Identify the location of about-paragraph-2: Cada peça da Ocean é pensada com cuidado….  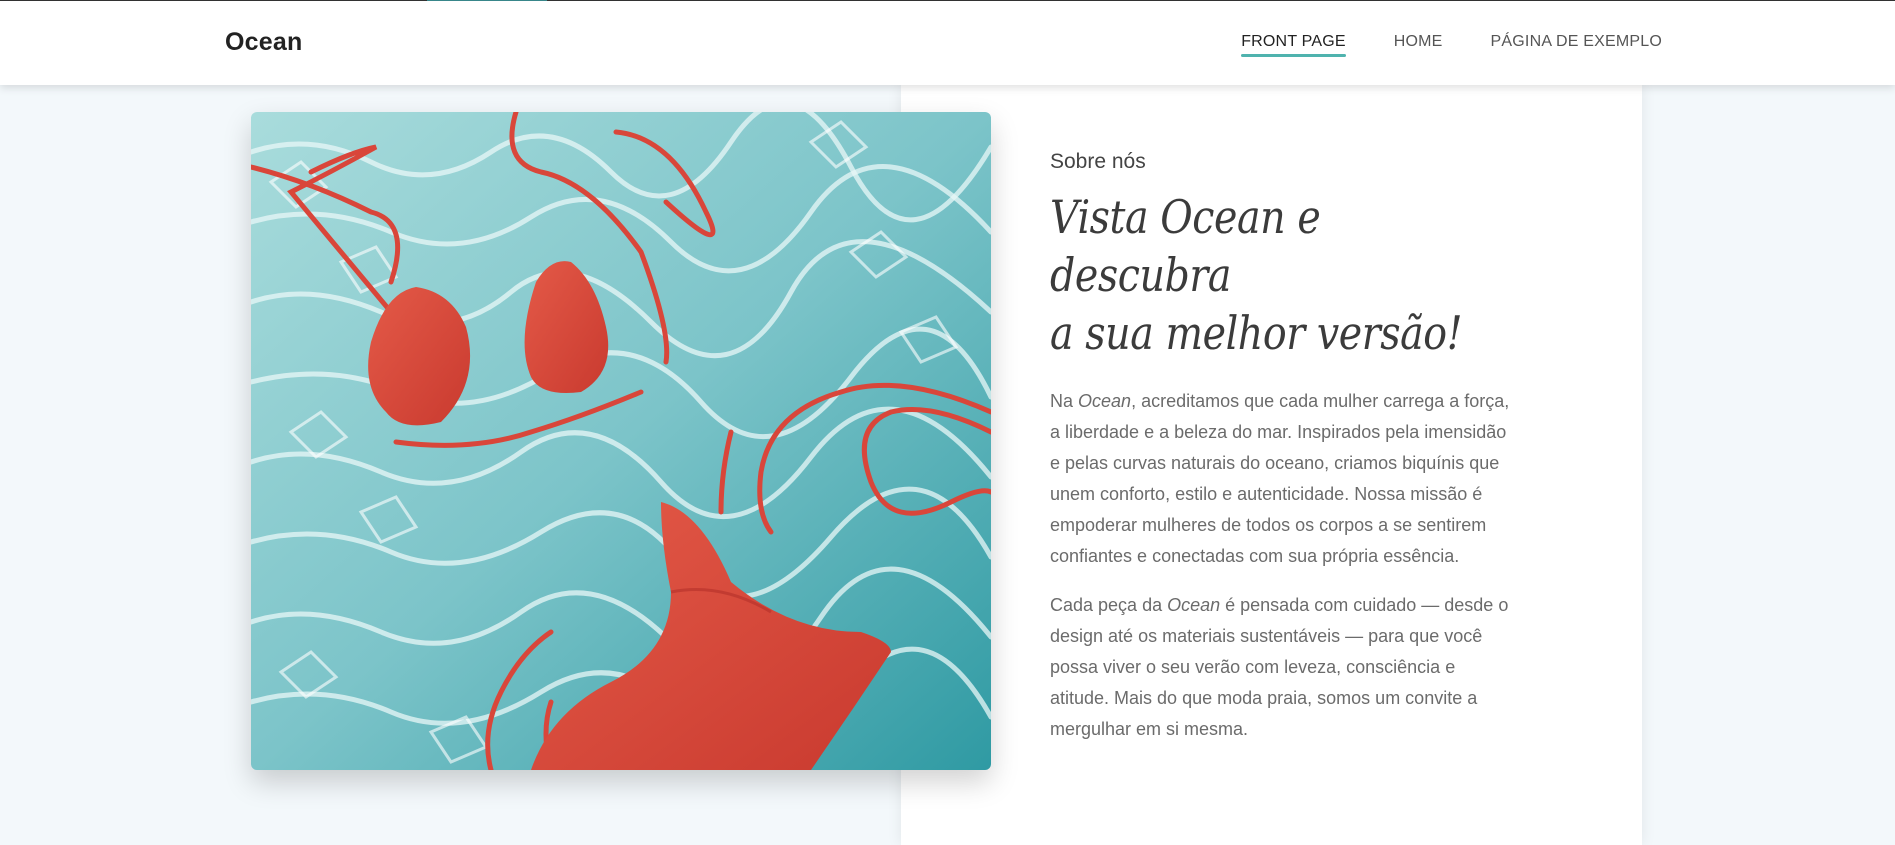
(1280, 667).